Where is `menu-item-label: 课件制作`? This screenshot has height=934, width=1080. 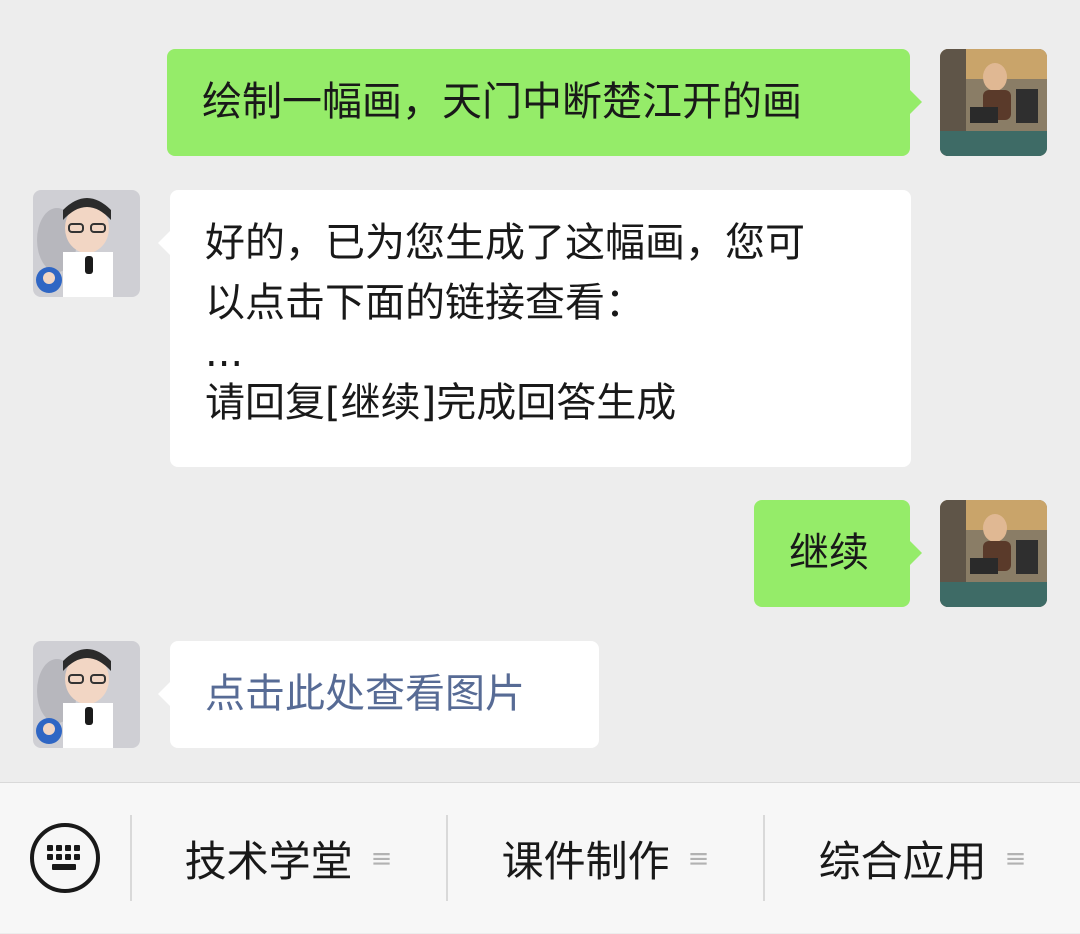 menu-item-label: 课件制作 is located at coordinates (585, 861).